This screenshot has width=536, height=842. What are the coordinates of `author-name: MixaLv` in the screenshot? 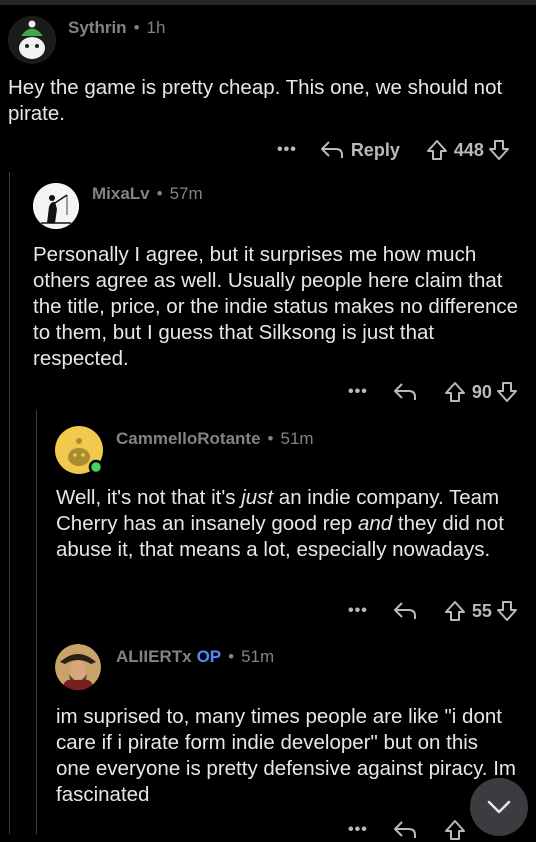 It's located at (121, 193).